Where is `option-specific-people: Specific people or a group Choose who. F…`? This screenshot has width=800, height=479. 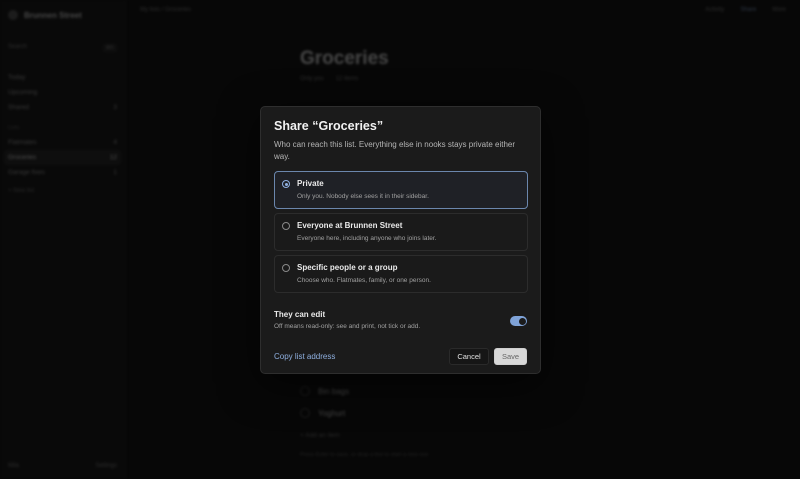 option-specific-people: Specific people or a group Choose who. F… is located at coordinates (401, 274).